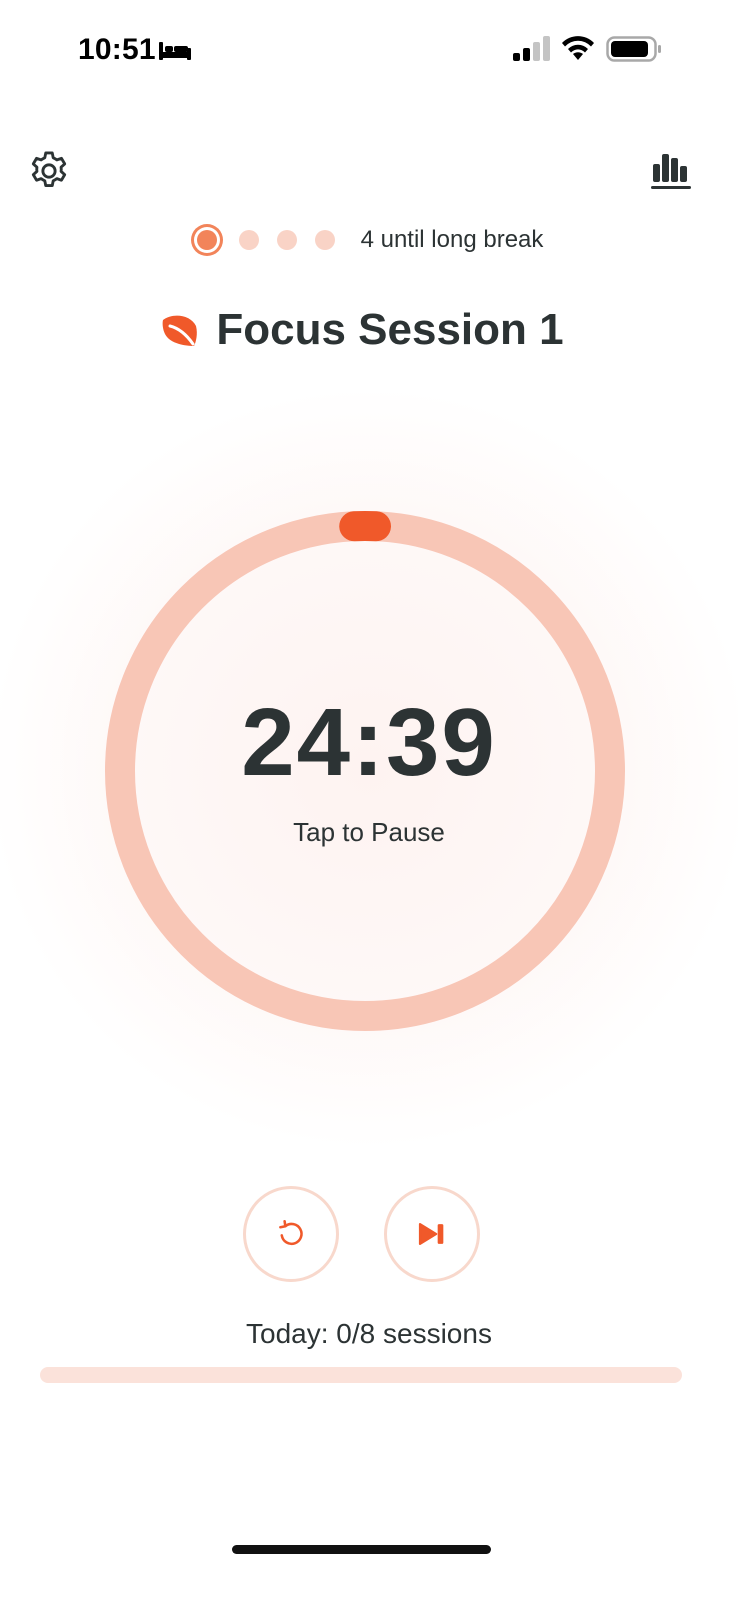 This screenshot has height=1600, width=738. I want to click on leaf-icon, so click(180, 330).